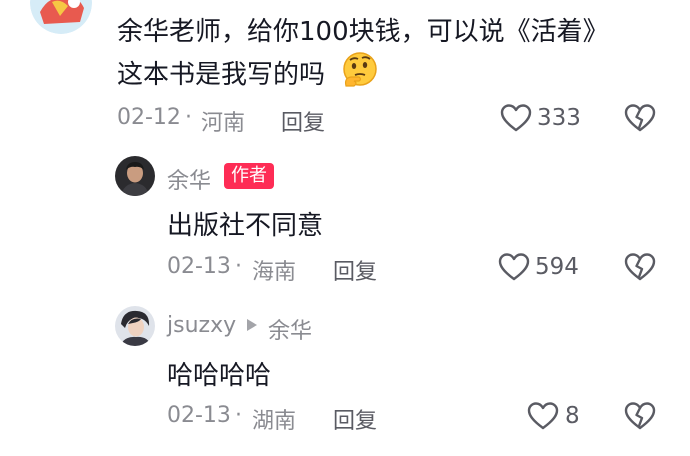  I want to click on like-count: 594, so click(557, 267).